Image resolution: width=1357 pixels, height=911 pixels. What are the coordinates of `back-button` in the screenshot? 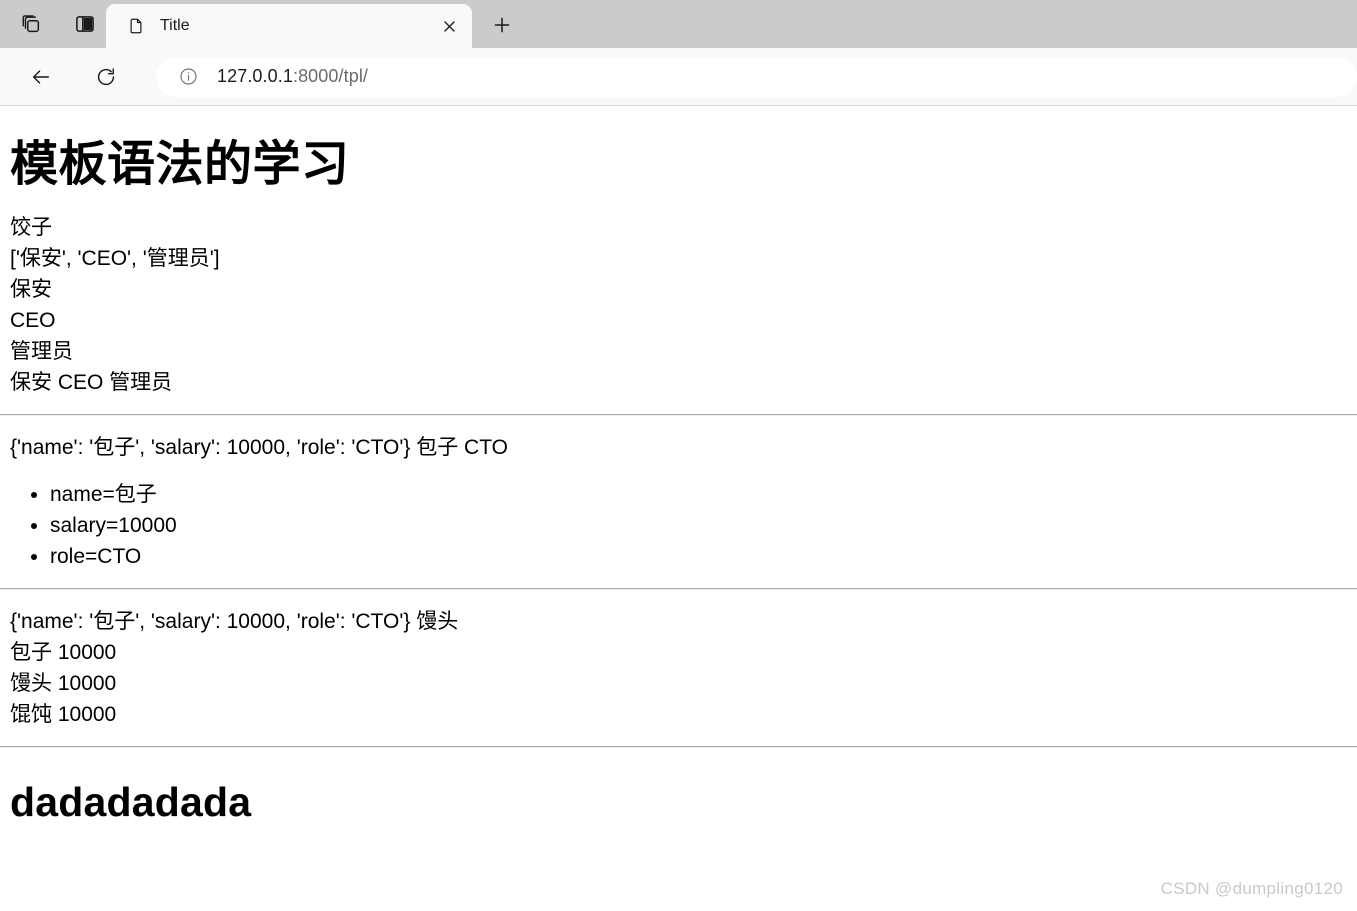 It's located at (41, 77).